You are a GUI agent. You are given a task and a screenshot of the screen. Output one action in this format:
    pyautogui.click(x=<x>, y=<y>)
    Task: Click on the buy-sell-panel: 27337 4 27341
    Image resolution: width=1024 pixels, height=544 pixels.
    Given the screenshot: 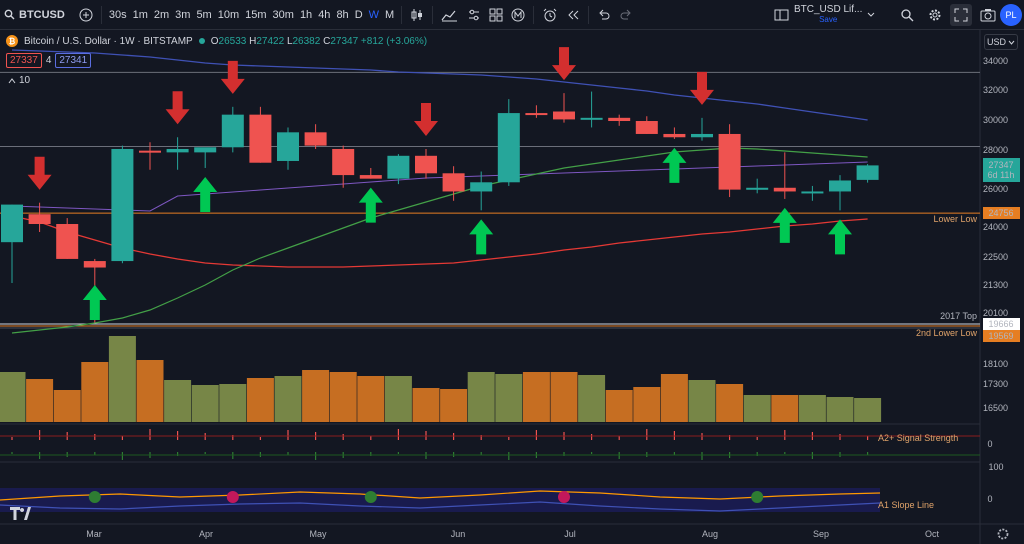 What is the action you would take?
    pyautogui.click(x=49, y=60)
    